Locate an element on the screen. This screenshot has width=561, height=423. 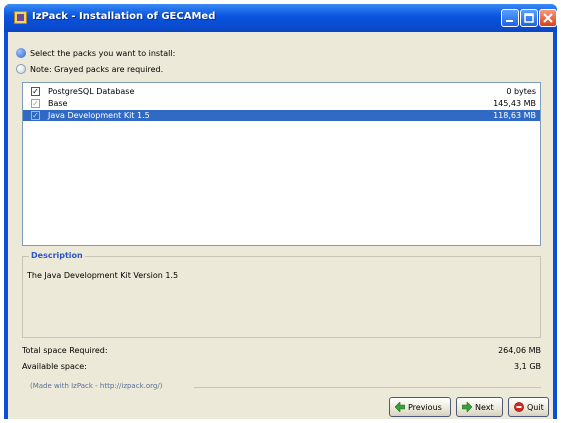
footer-divider is located at coordinates (367, 387).